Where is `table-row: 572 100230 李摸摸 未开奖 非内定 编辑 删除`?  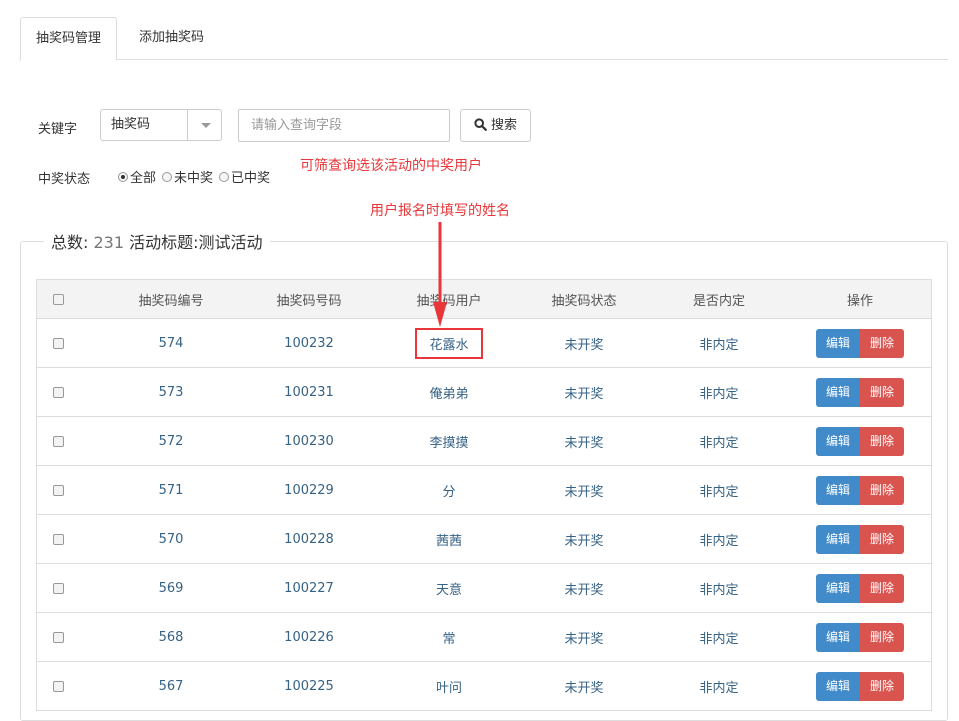
table-row: 572 100230 李摸摸 未开奖 非内定 编辑 删除 is located at coordinates (484, 441).